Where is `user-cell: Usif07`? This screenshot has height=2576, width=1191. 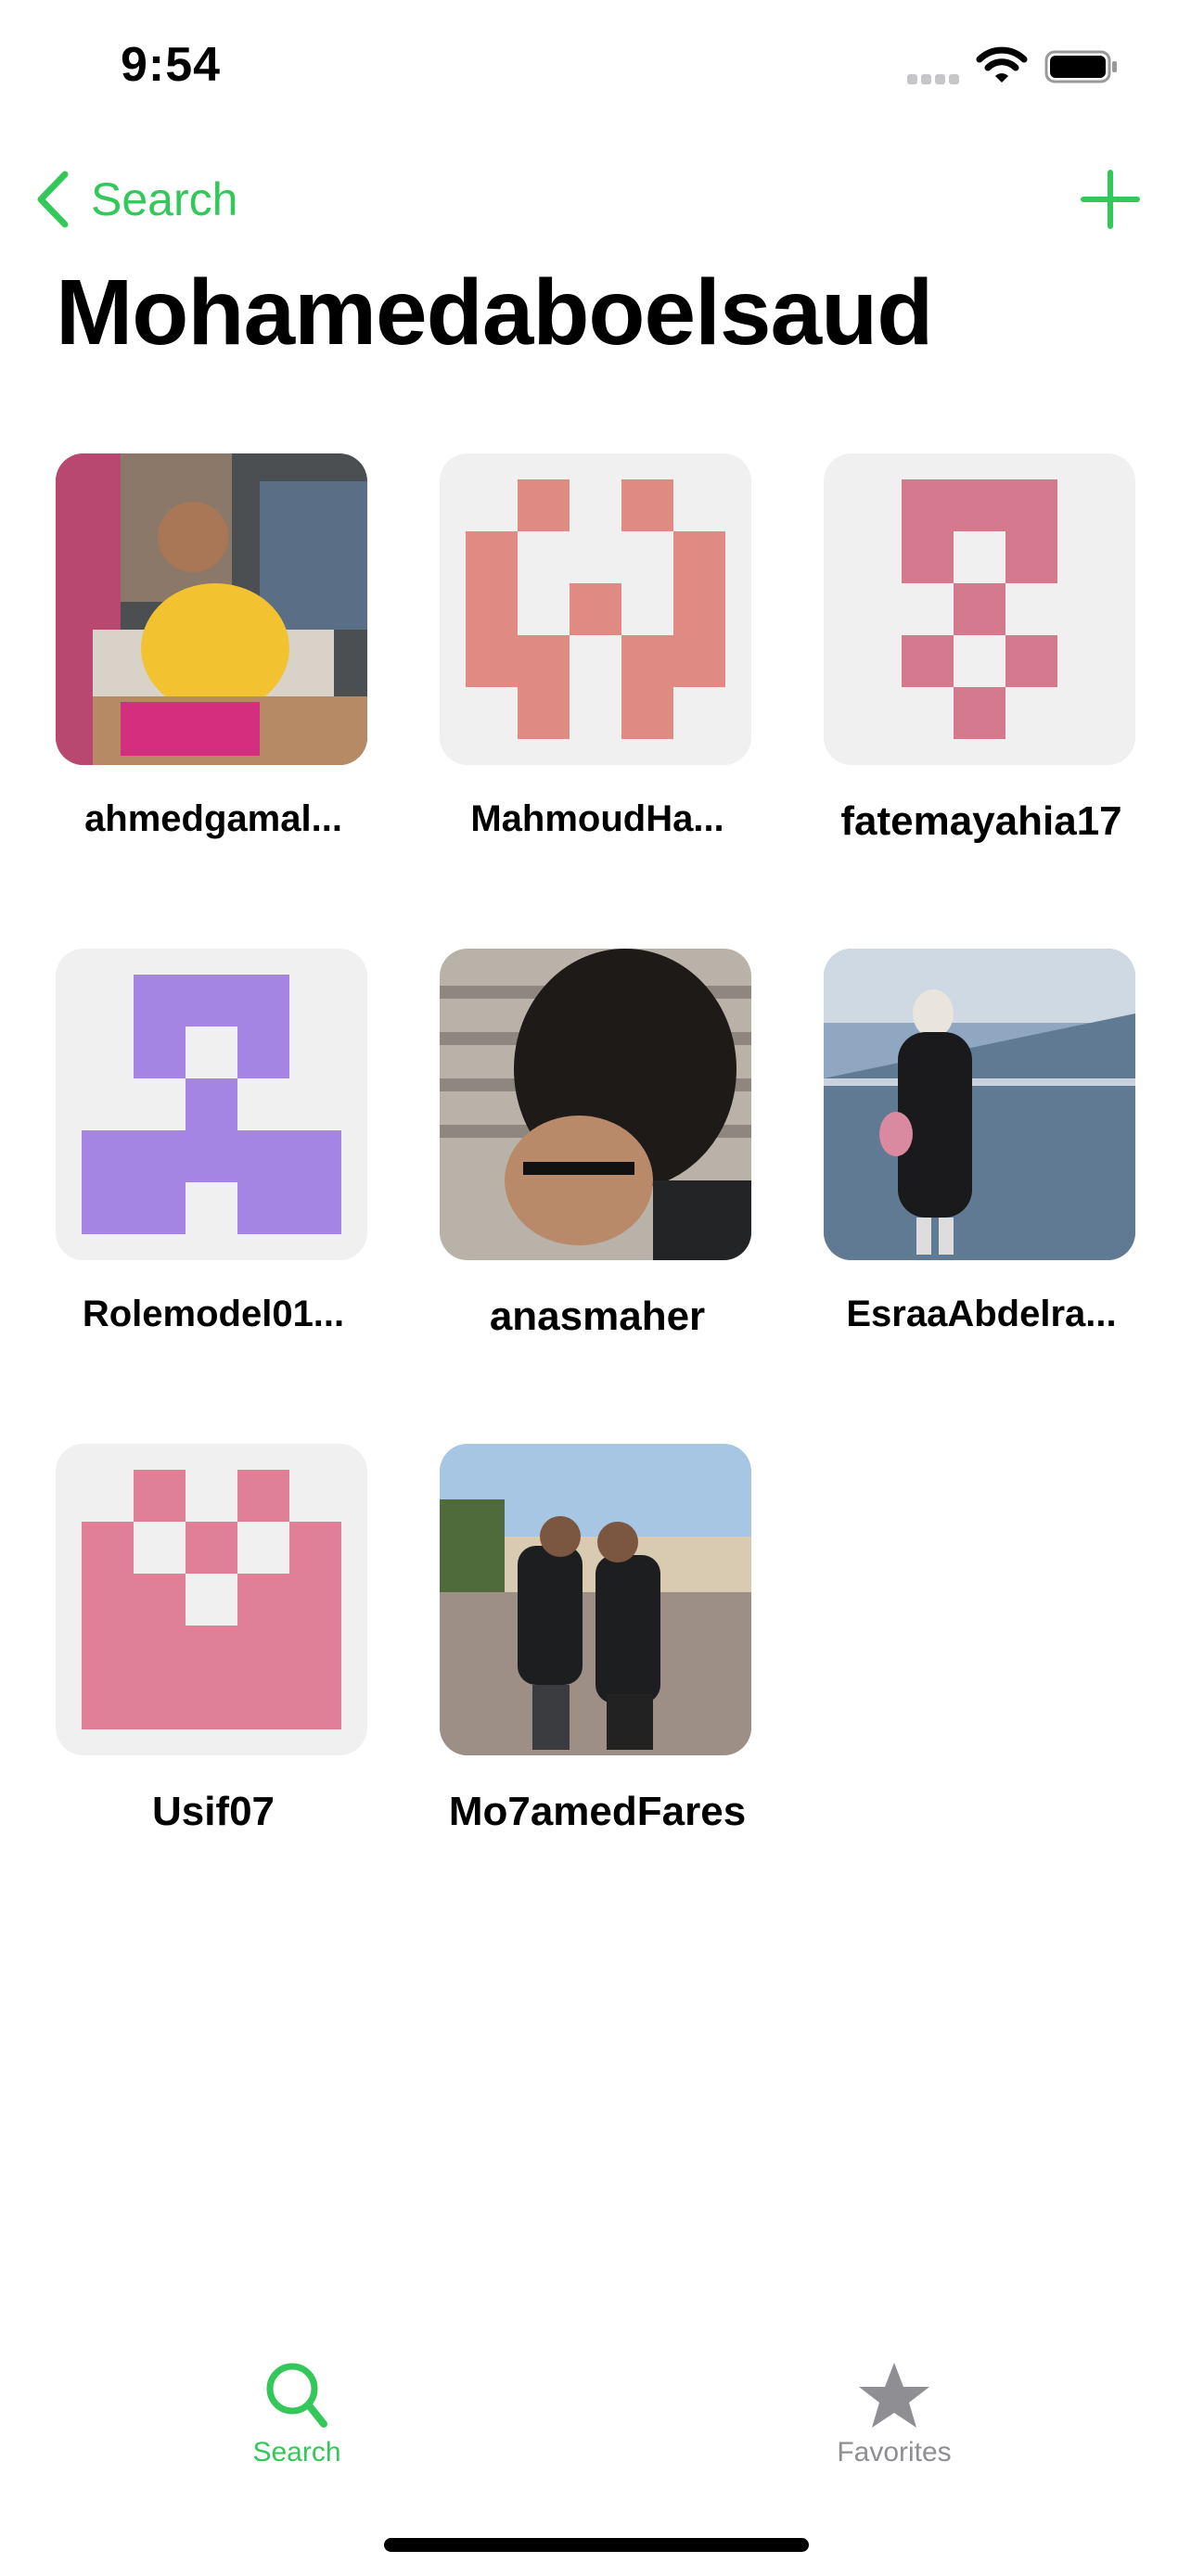
user-cell: Usif07 is located at coordinates (213, 1657).